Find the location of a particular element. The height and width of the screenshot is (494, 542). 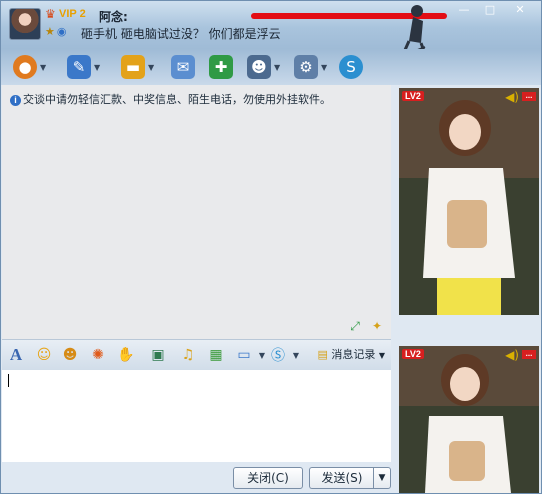

voice-call-button: ✎ ▼ is located at coordinates (83, 67).